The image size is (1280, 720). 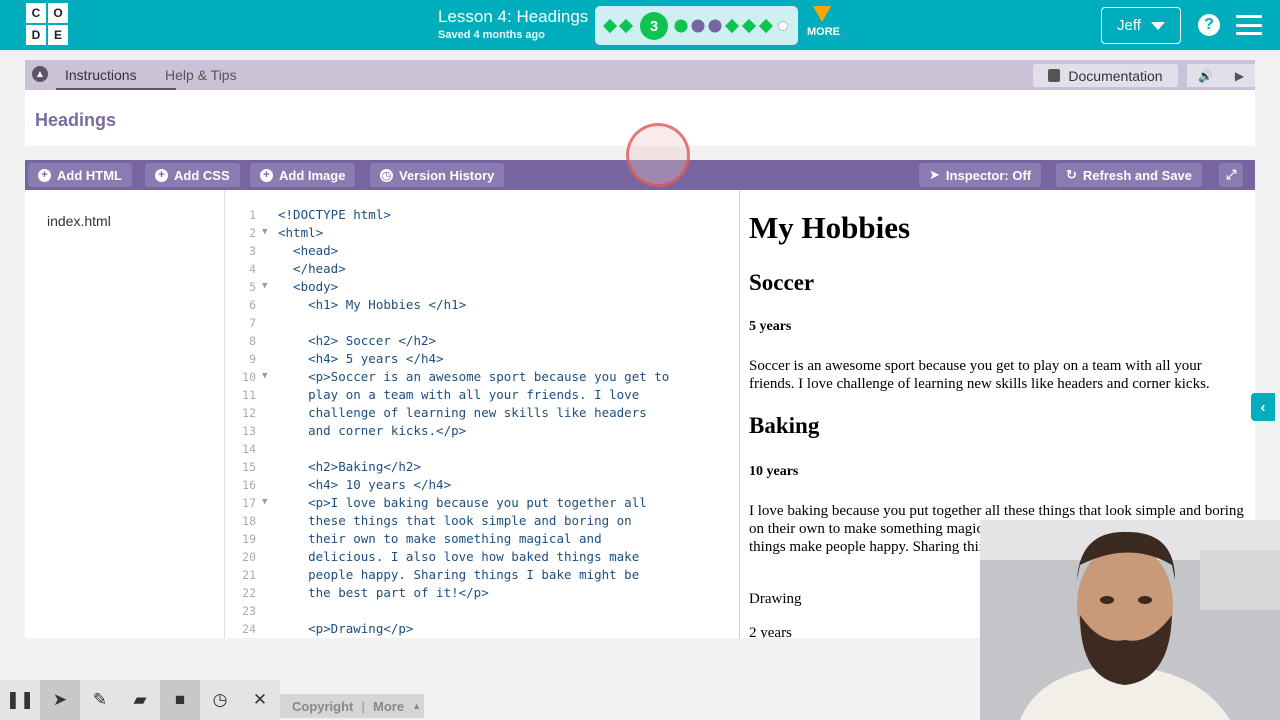 What do you see at coordinates (482, 269) in the screenshot?
I see `code-line: 4 </head>` at bounding box center [482, 269].